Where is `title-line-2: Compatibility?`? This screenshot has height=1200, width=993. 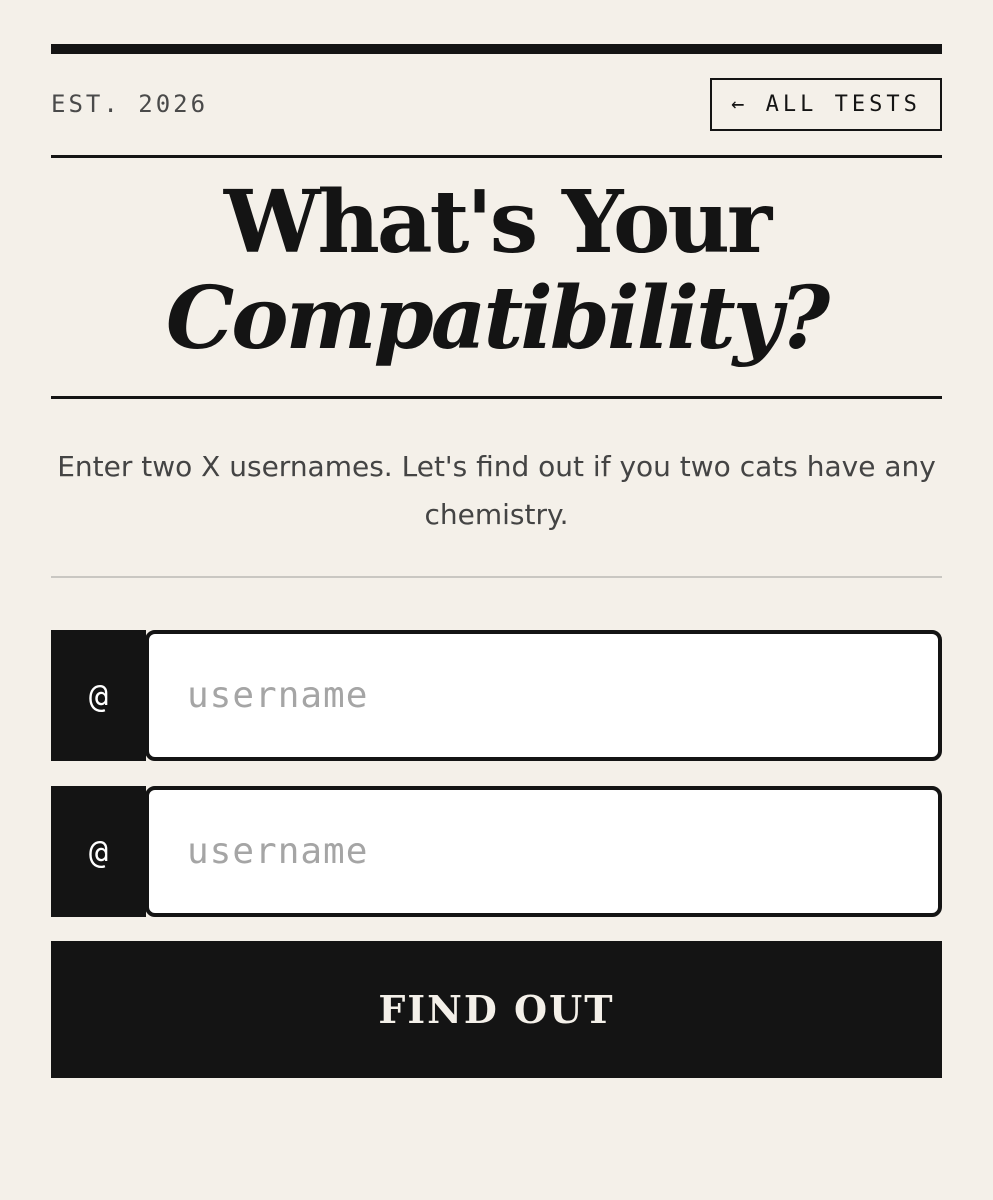
title-line-2: Compatibility? is located at coordinates (497, 318).